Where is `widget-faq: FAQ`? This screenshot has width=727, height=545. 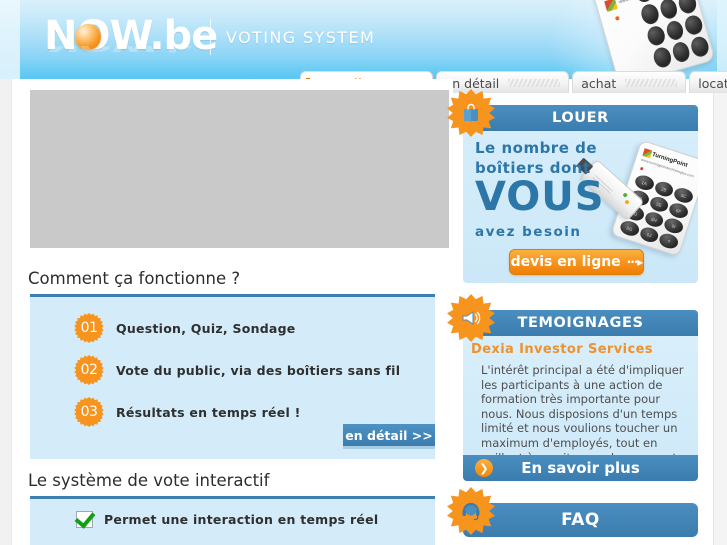 widget-faq: FAQ is located at coordinates (572, 512).